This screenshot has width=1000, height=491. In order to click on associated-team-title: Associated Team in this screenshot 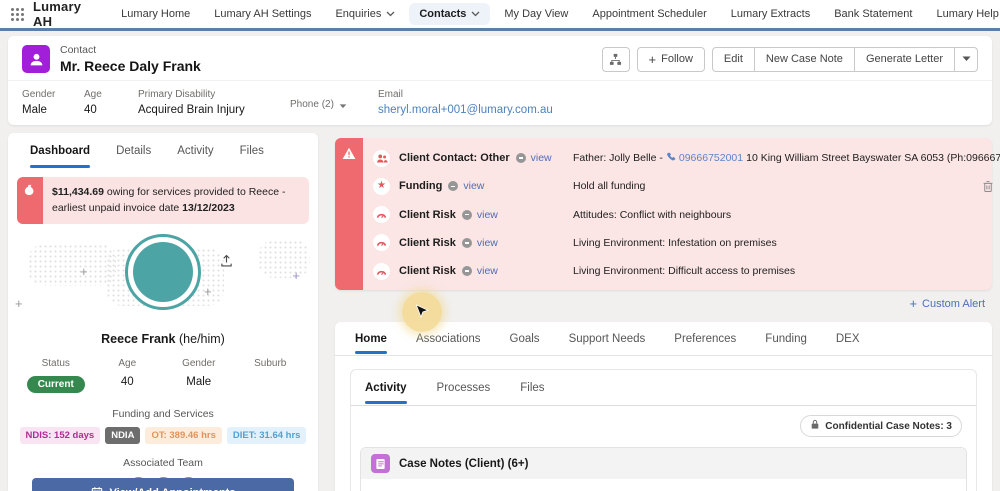, I will do `click(163, 462)`.